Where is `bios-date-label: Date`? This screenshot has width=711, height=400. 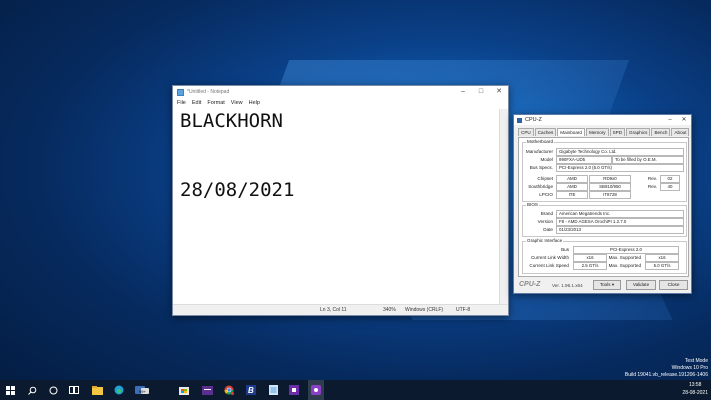
bios-date-label: Date is located at coordinates (548, 229).